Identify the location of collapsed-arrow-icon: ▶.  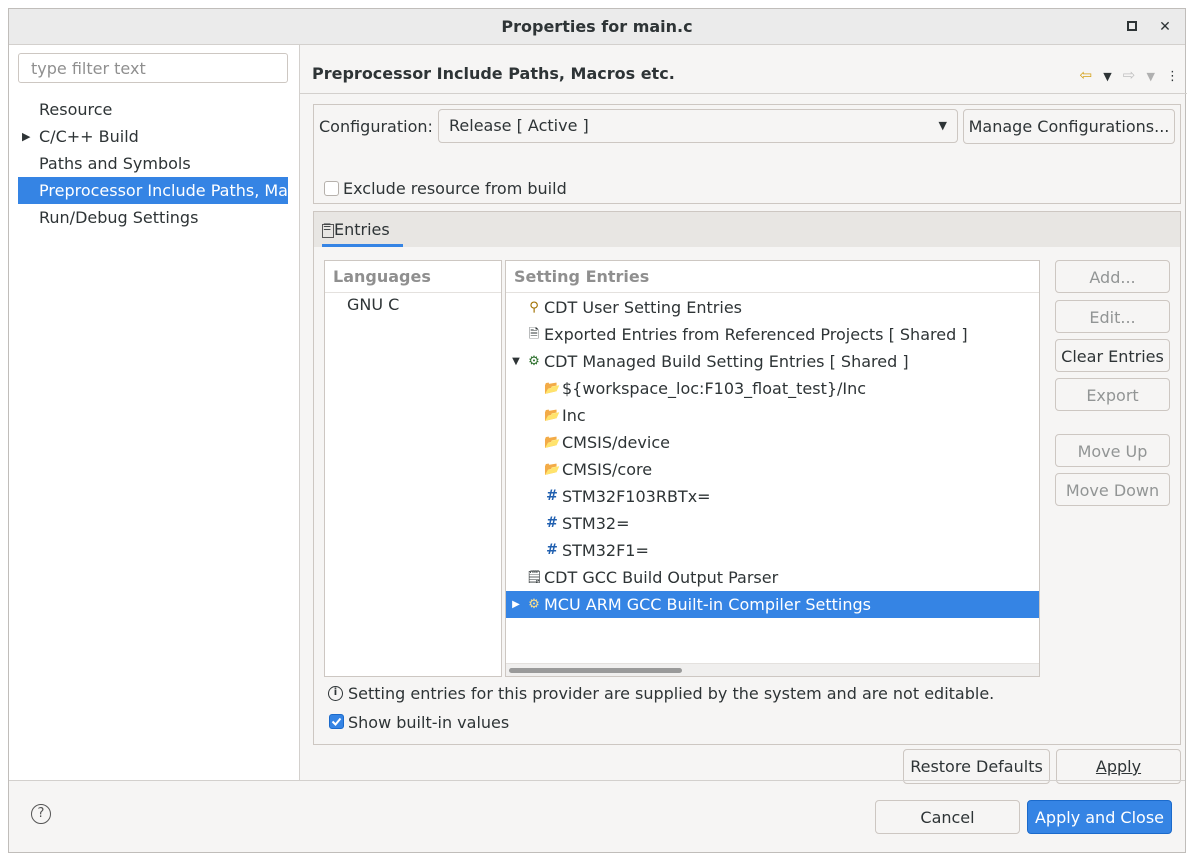
(516, 604).